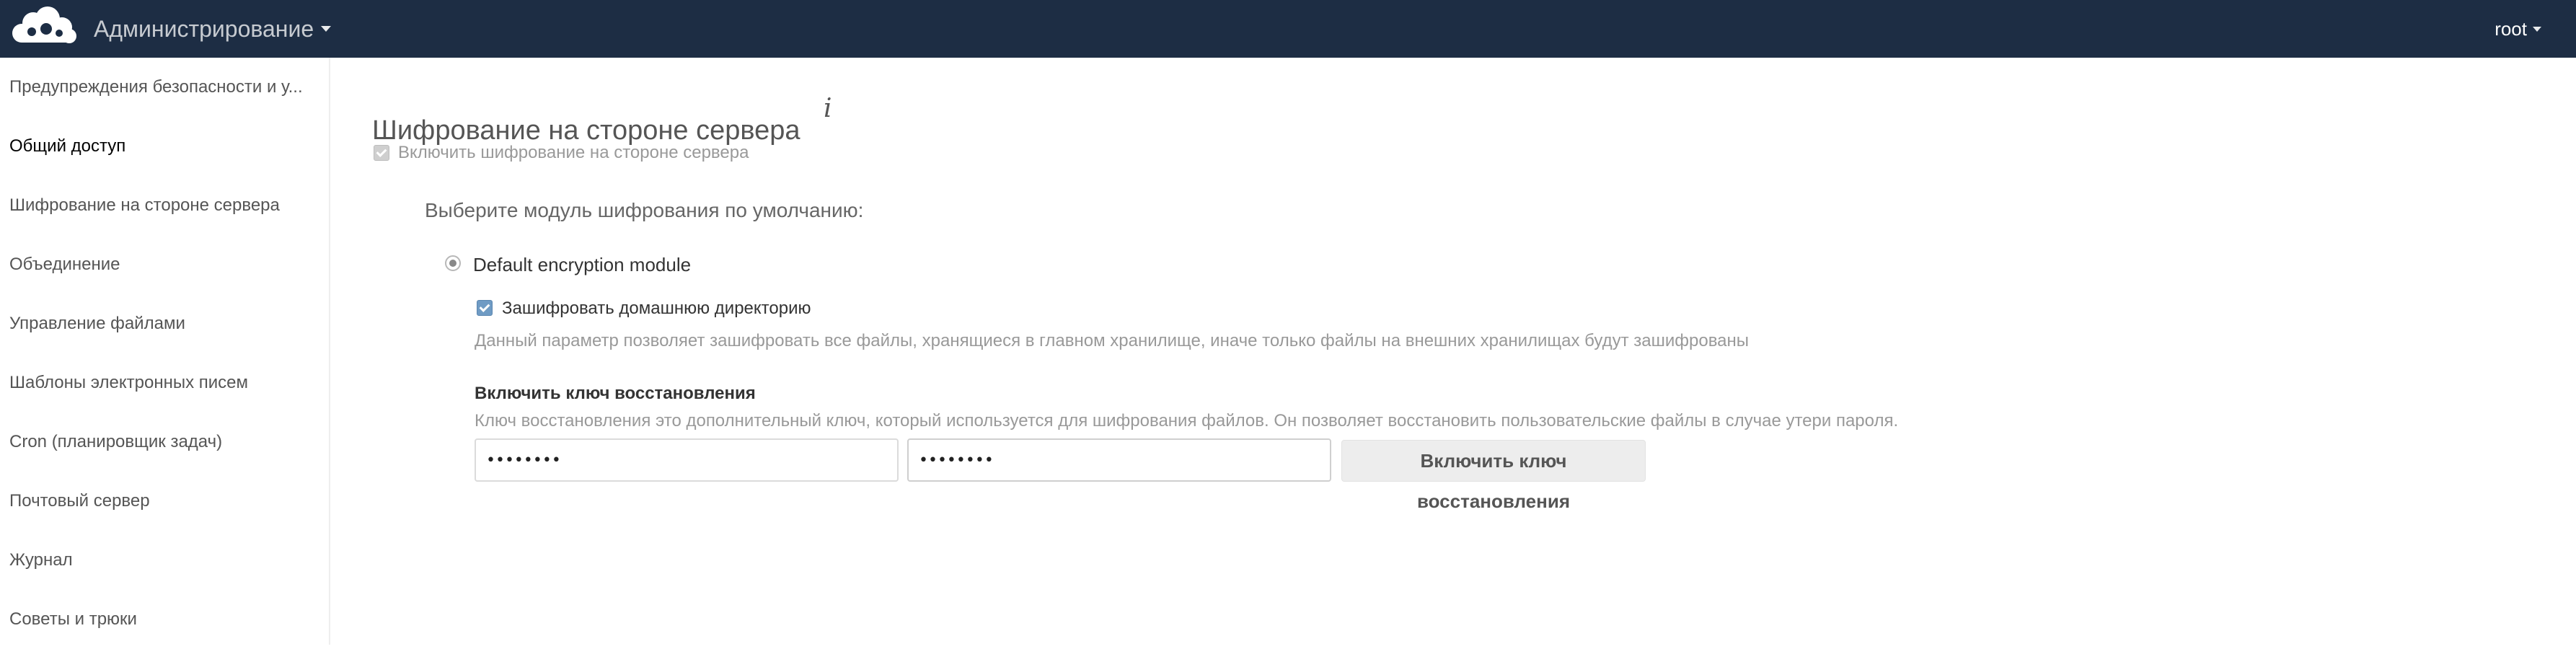 Image resolution: width=2576 pixels, height=649 pixels. Describe the element at coordinates (2511, 29) in the screenshot. I see `user-name: root` at that location.